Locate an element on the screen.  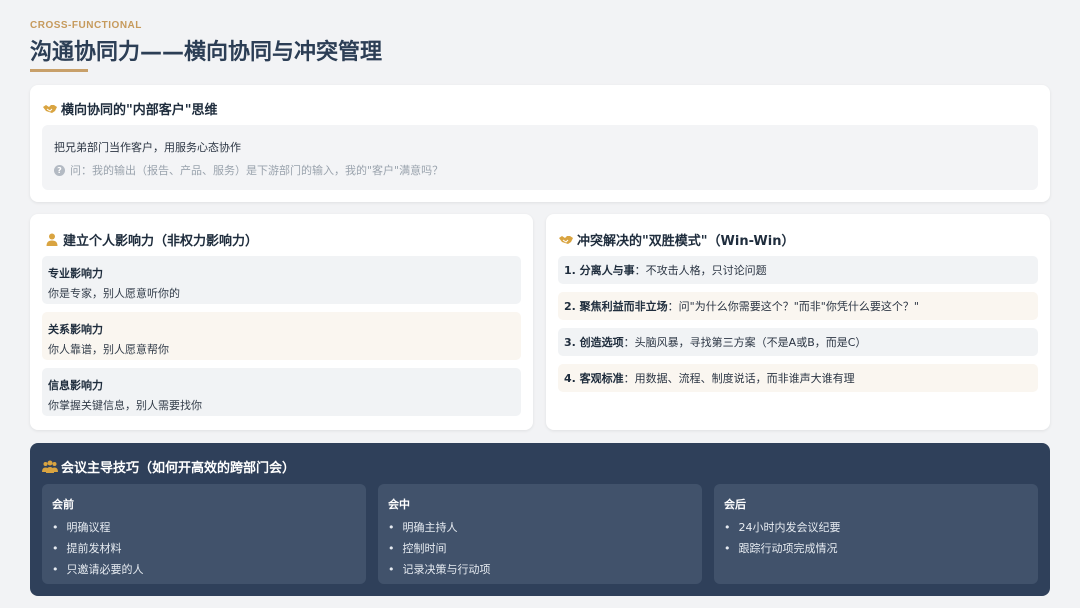
people-group-icon is located at coordinates (50, 467).